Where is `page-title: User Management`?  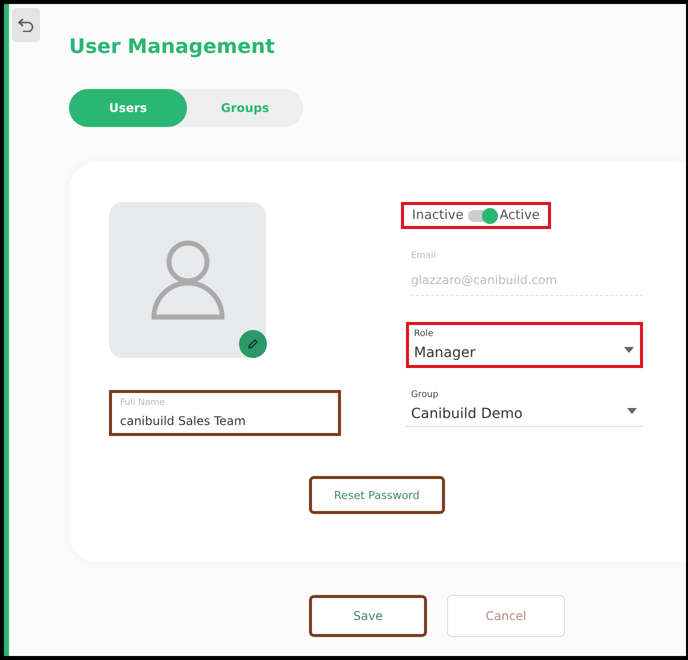 page-title: User Management is located at coordinates (172, 46).